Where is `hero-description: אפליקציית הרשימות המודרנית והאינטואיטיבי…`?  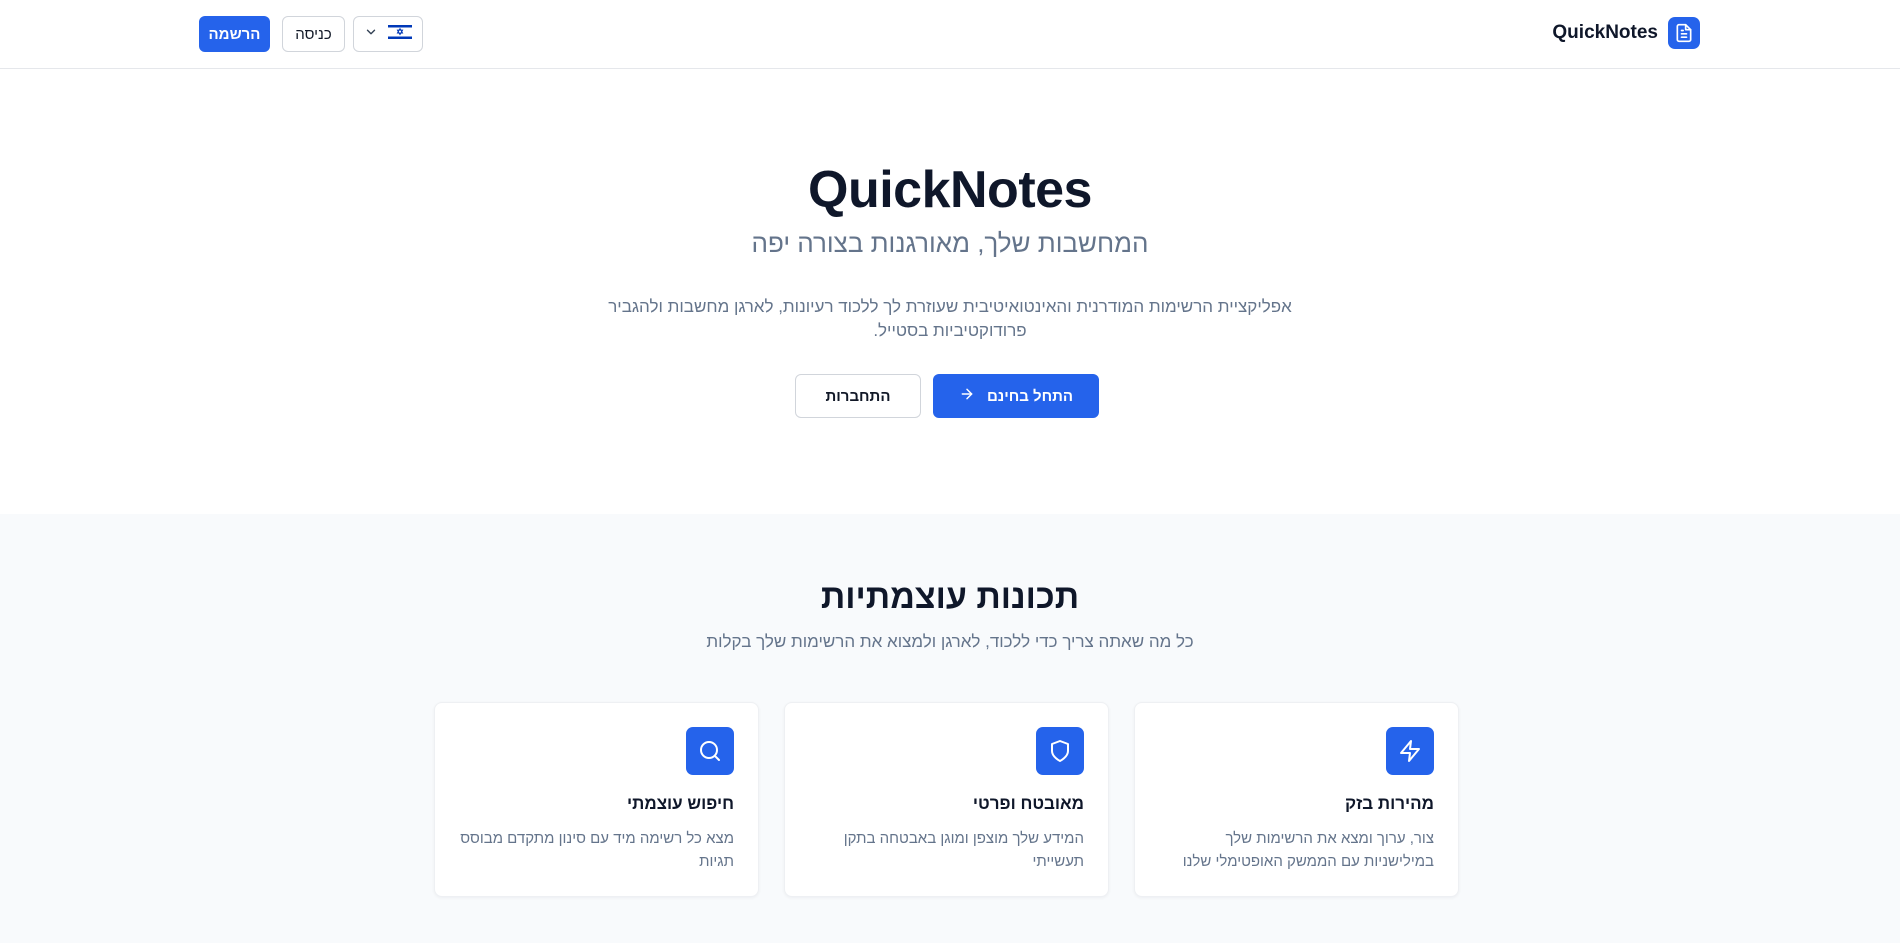 hero-description: אפליקציית הרשימות המודרנית והאינטואיטיבי… is located at coordinates (950, 318).